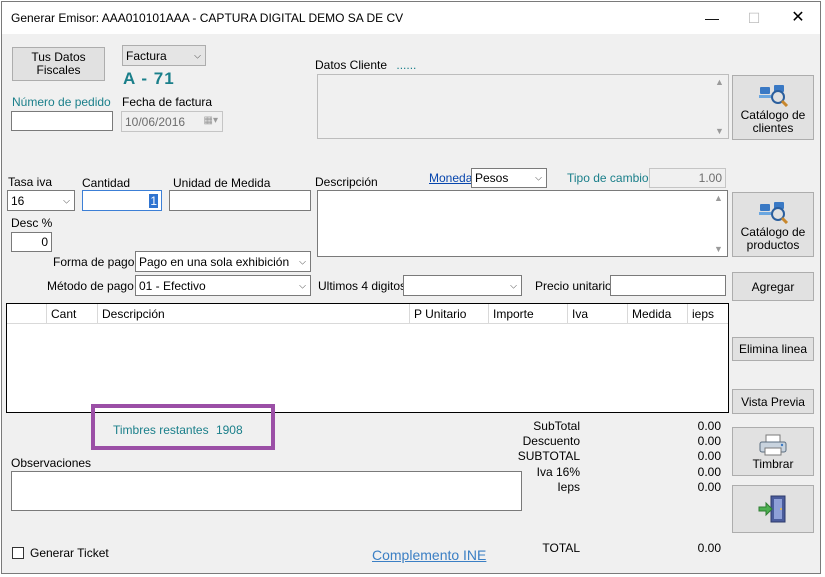 The height and width of the screenshot is (577, 825). I want to click on grid-col-importe: Importe, so click(528, 314).